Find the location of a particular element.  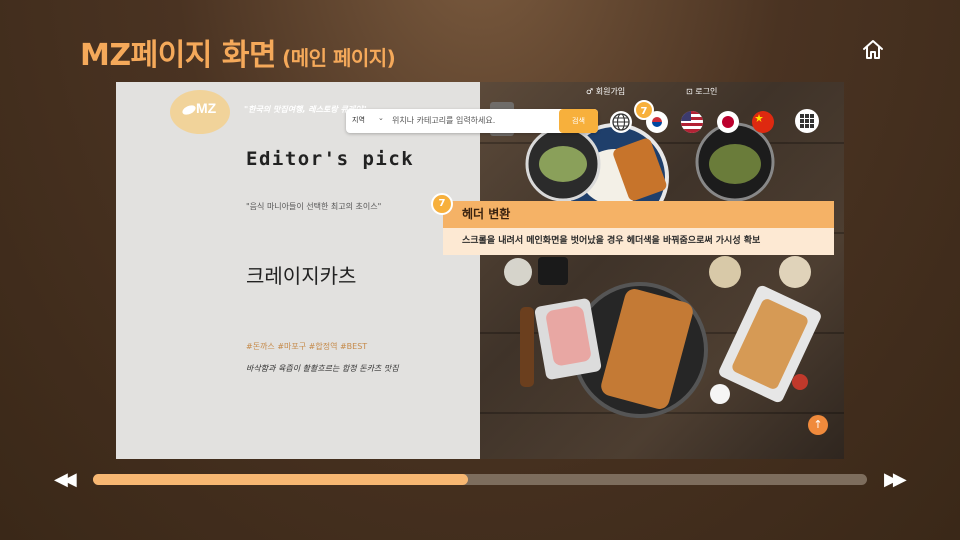

slide-title-sub: (메인 페이지) is located at coordinates (339, 58).